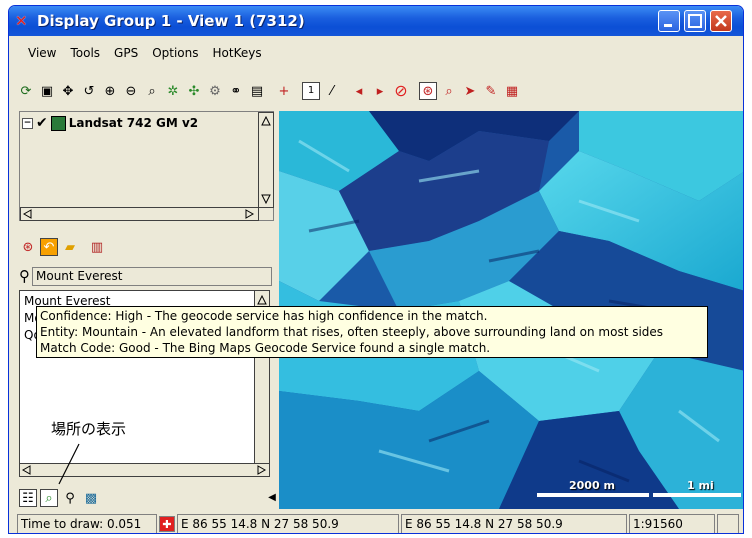 The width and height of the screenshot is (752, 538). Describe the element at coordinates (672, 523) in the screenshot. I see `map-scale: 1:91560` at that location.